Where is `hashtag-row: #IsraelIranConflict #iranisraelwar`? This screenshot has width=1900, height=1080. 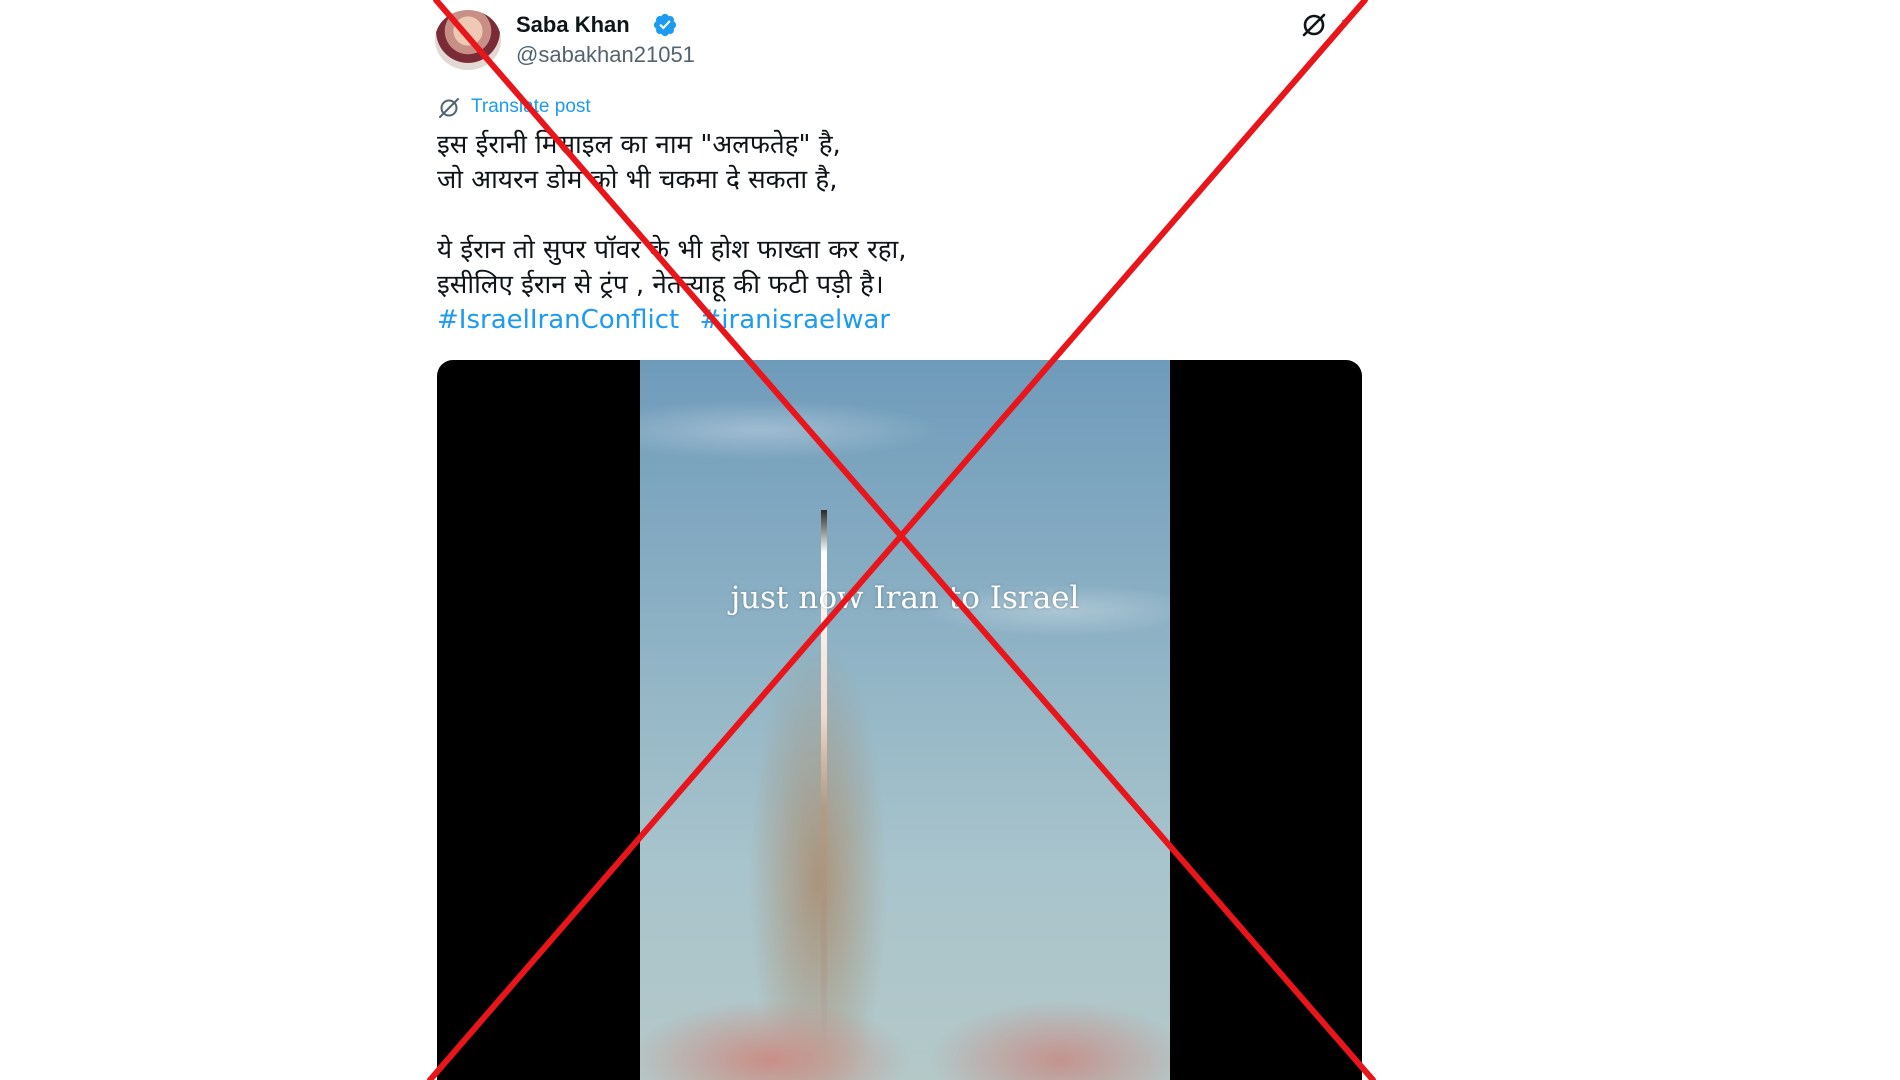
hashtag-row: #IsraelIranConflict #iranisraelwar is located at coordinates (887, 320).